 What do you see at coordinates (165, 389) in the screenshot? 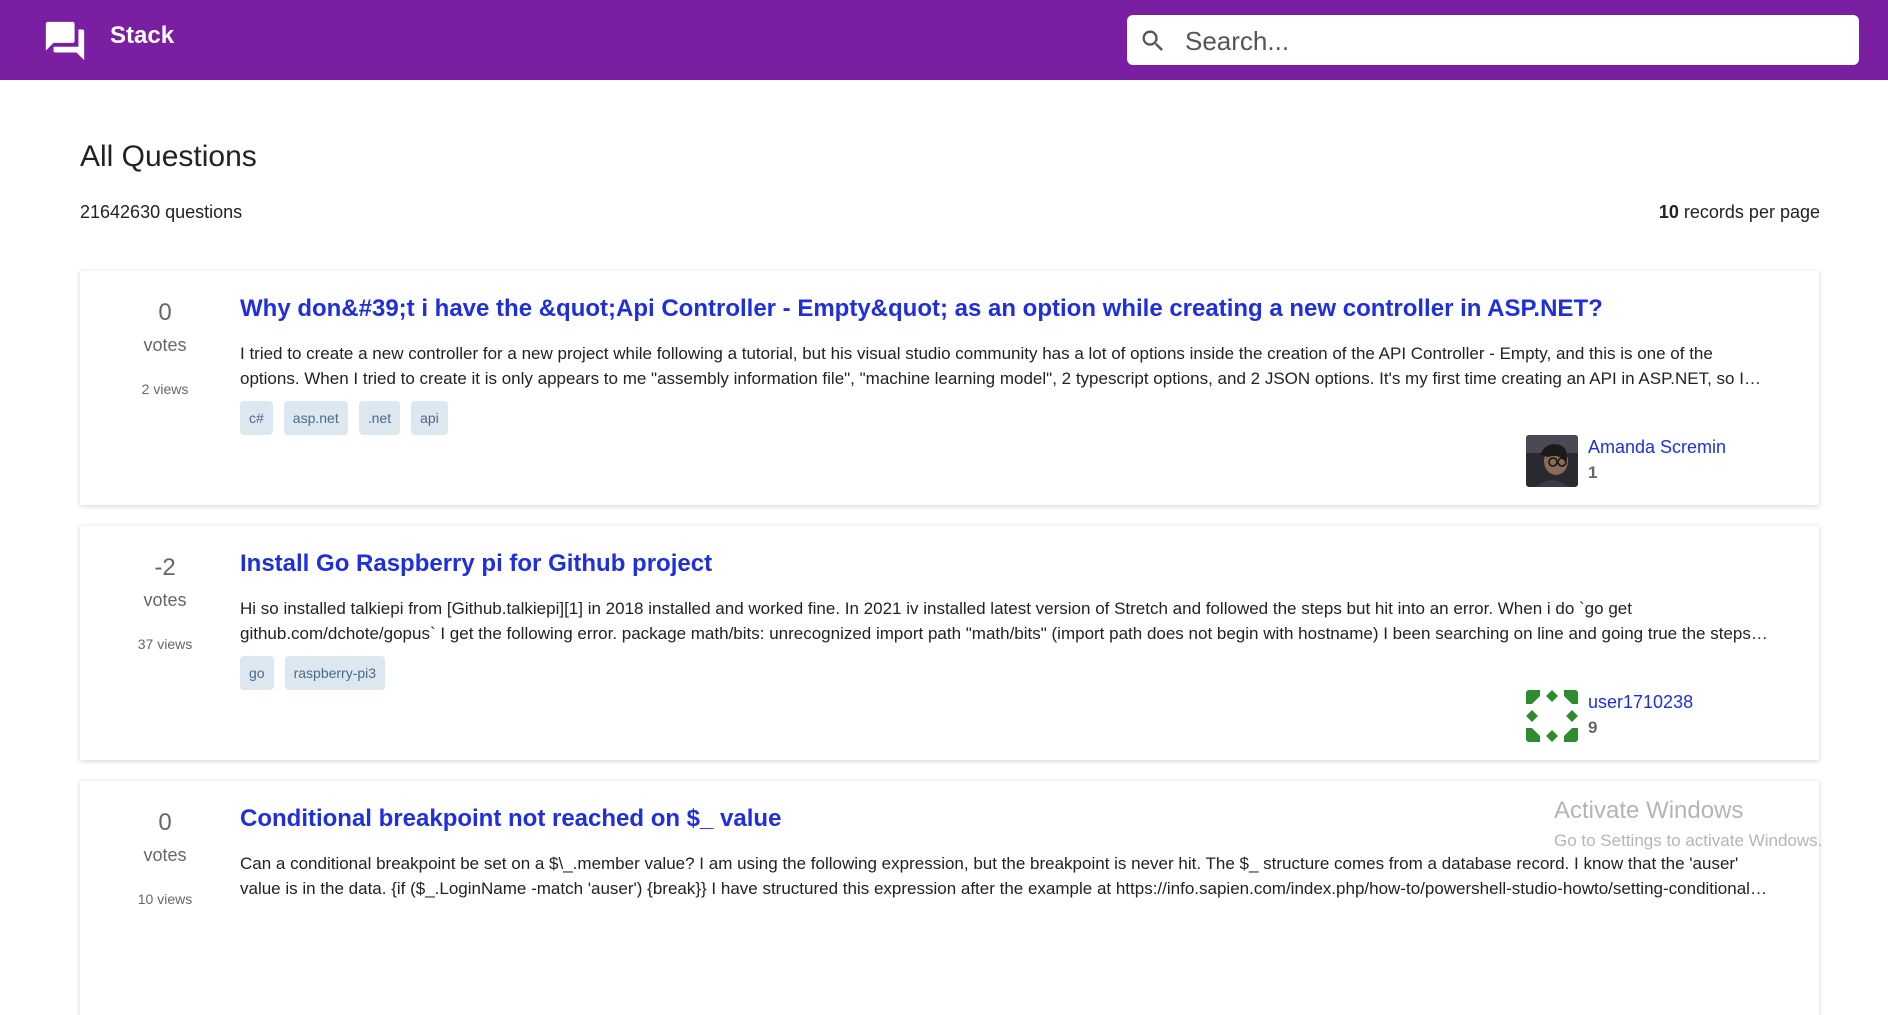
I see `view-count: 2 views` at bounding box center [165, 389].